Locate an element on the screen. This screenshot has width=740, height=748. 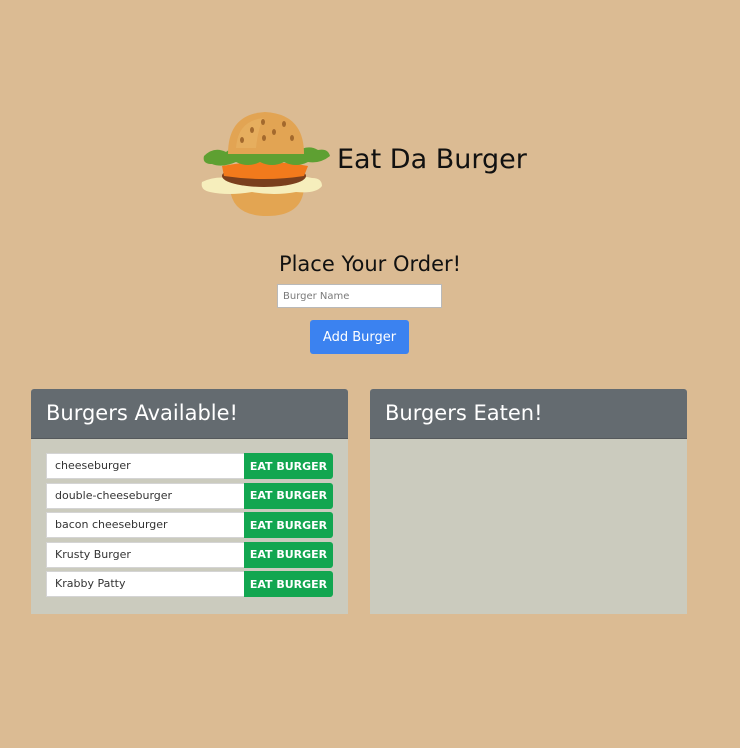
list-item: Krabby Patty EAT BURGER is located at coordinates (190, 584).